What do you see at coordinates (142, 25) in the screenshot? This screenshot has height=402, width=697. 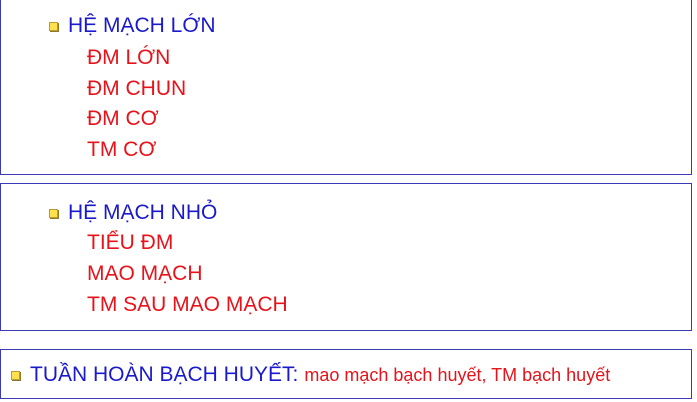 I see `large-vessels-heading-text: HỆ MẠCH LỚN` at bounding box center [142, 25].